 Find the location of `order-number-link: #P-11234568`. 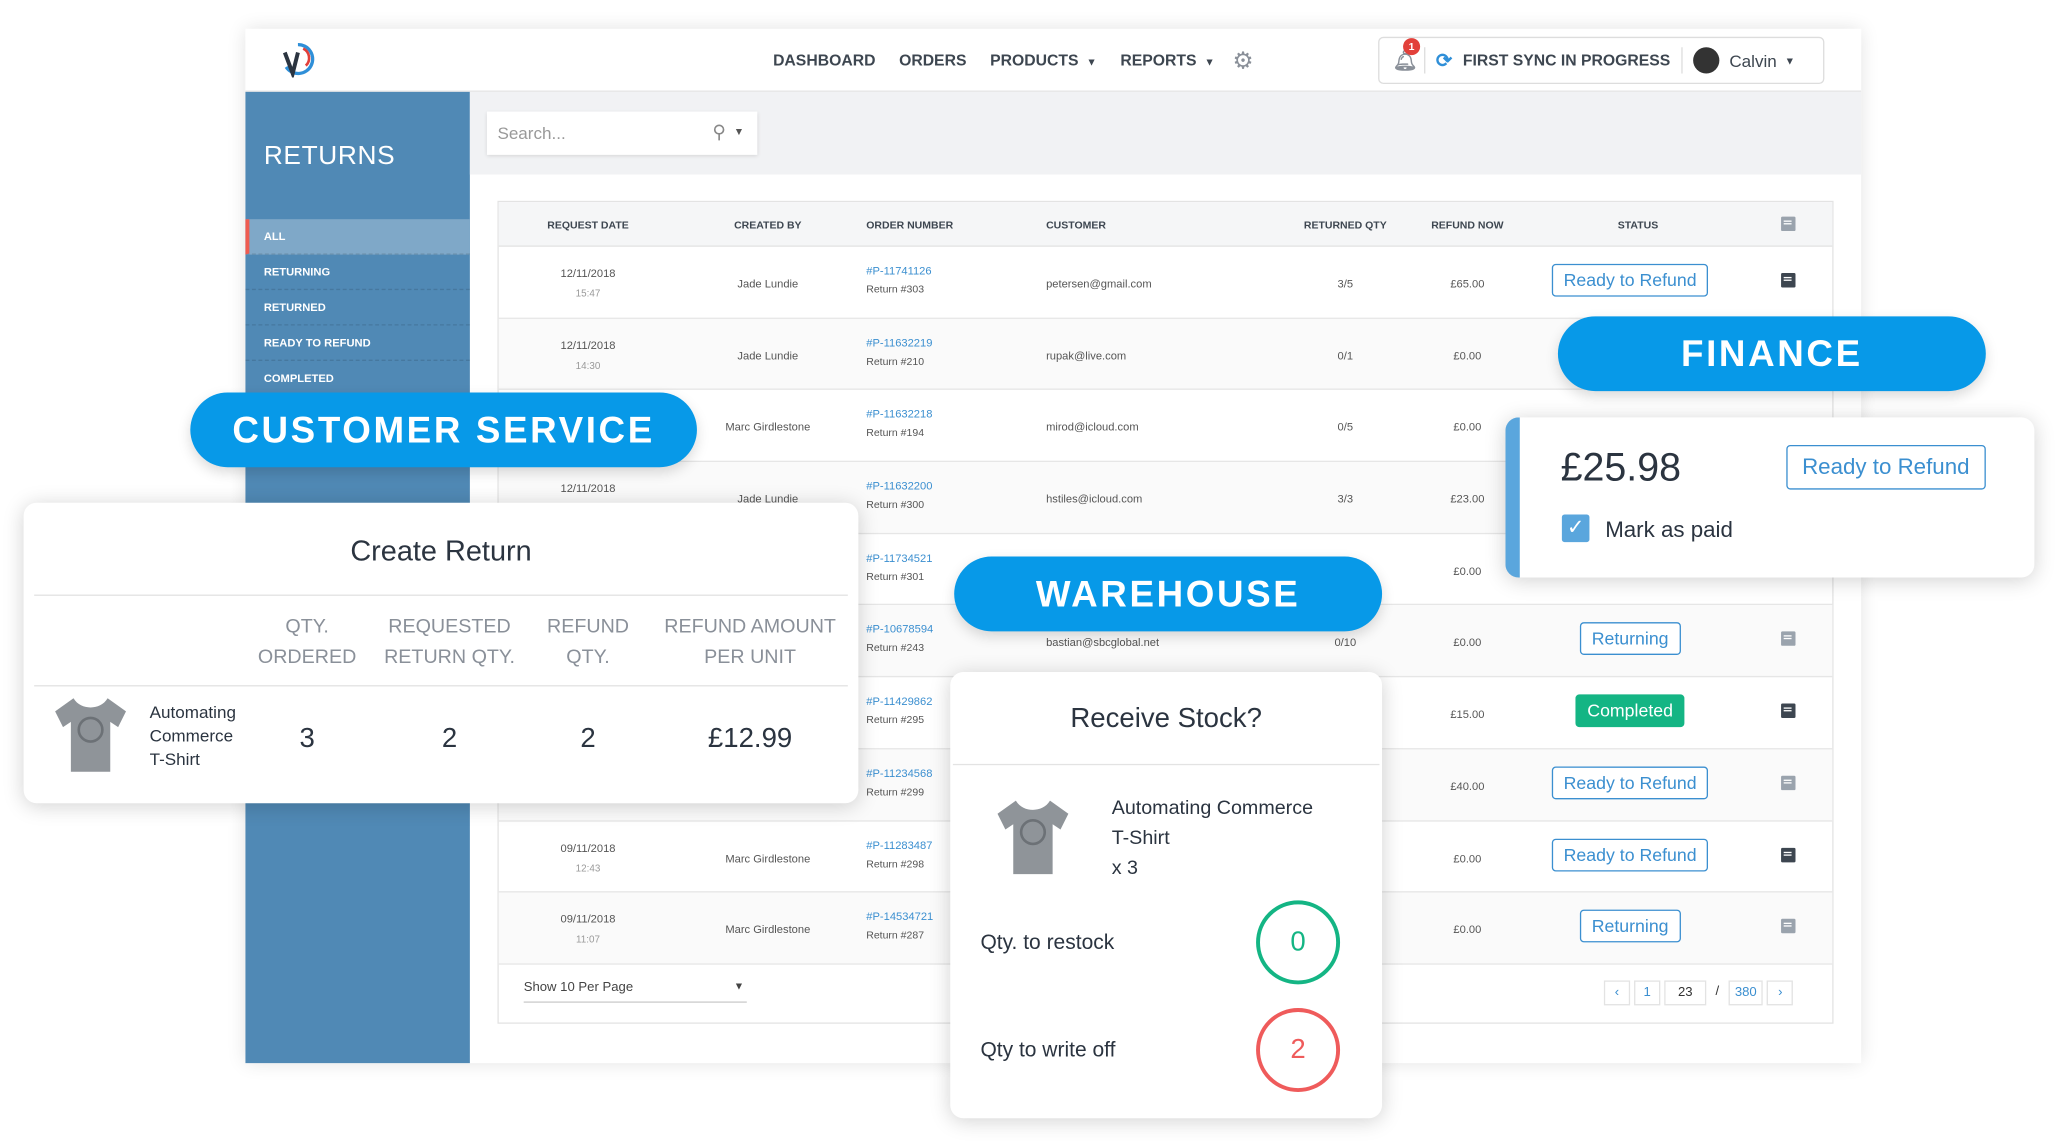

order-number-link: #P-11234568 is located at coordinates (899, 772).